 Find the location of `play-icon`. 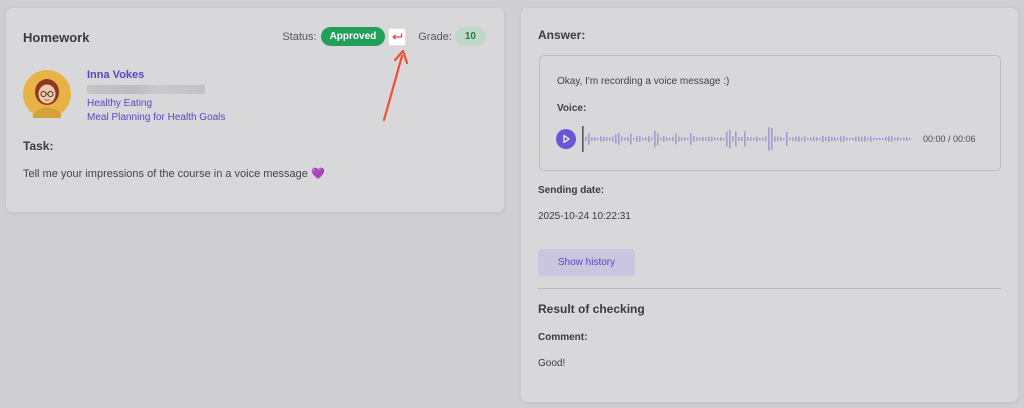

play-icon is located at coordinates (566, 139).